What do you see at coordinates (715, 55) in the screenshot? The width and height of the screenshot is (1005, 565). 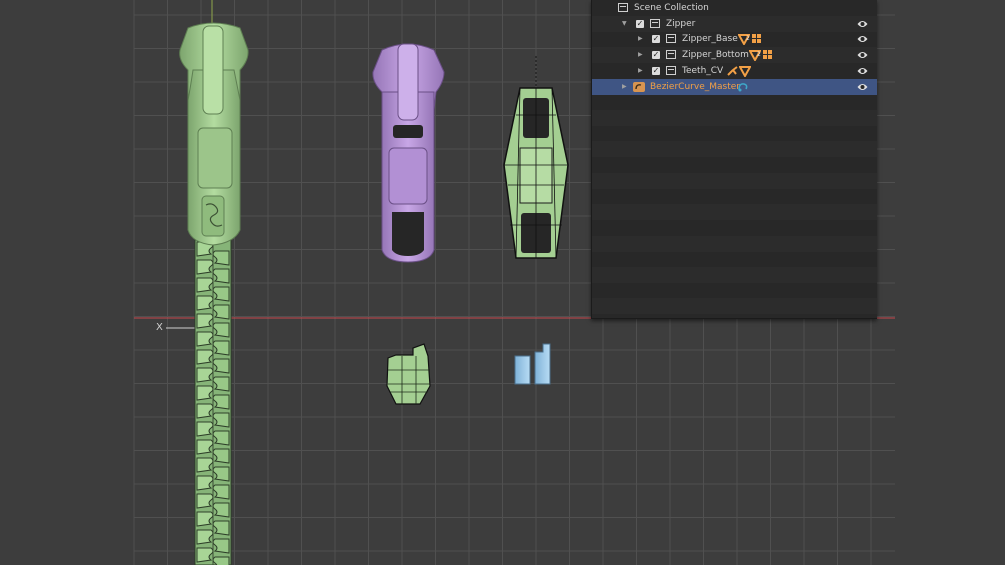 I see `outliner-item-label: Zipper_Bottom` at bounding box center [715, 55].